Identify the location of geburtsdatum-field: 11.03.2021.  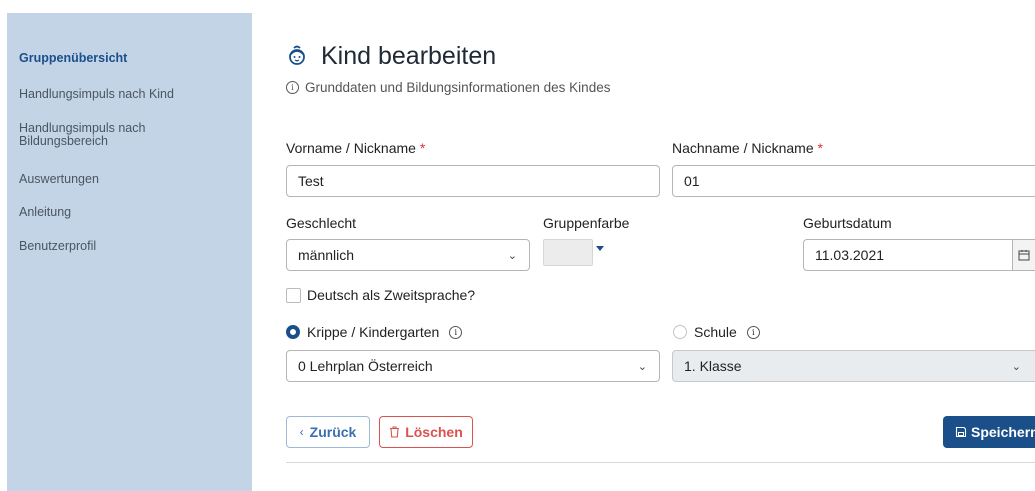
(908, 255).